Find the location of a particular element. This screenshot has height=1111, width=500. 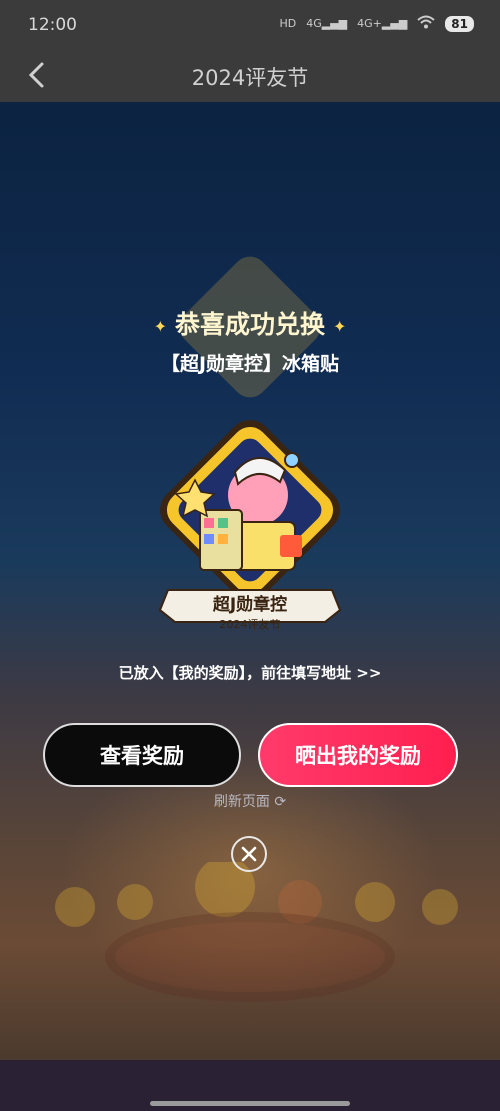

refresh-icon: ⟳ is located at coordinates (280, 802).